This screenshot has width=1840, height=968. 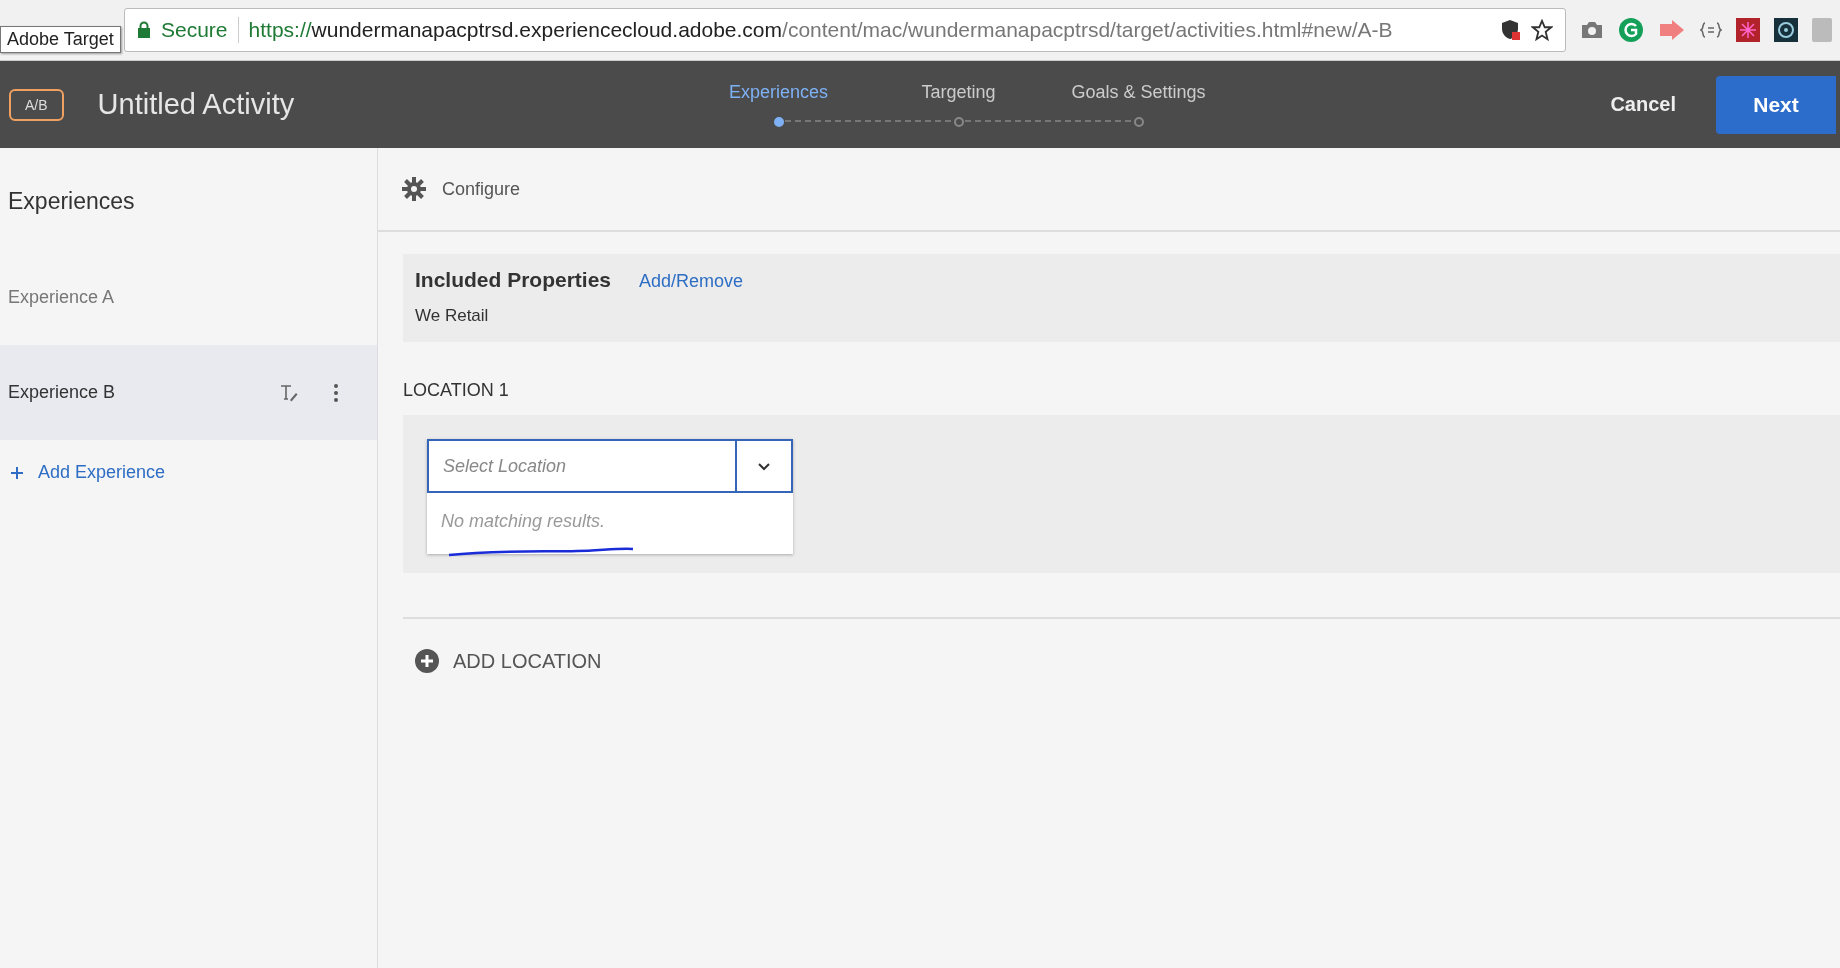 What do you see at coordinates (1776, 104) in the screenshot?
I see `next-button: Next` at bounding box center [1776, 104].